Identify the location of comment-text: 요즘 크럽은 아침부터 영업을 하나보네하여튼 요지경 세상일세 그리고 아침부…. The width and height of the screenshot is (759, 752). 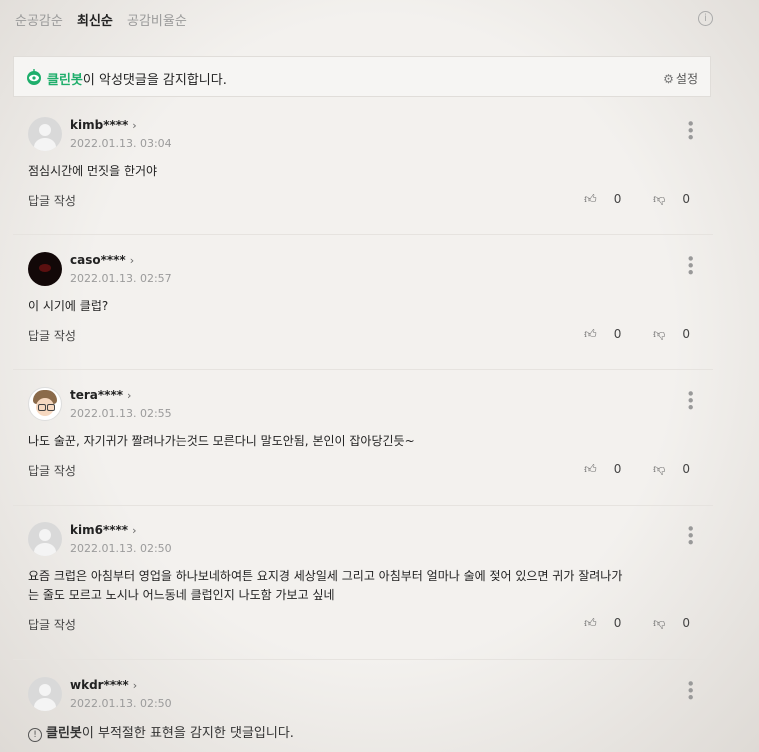
(348, 586).